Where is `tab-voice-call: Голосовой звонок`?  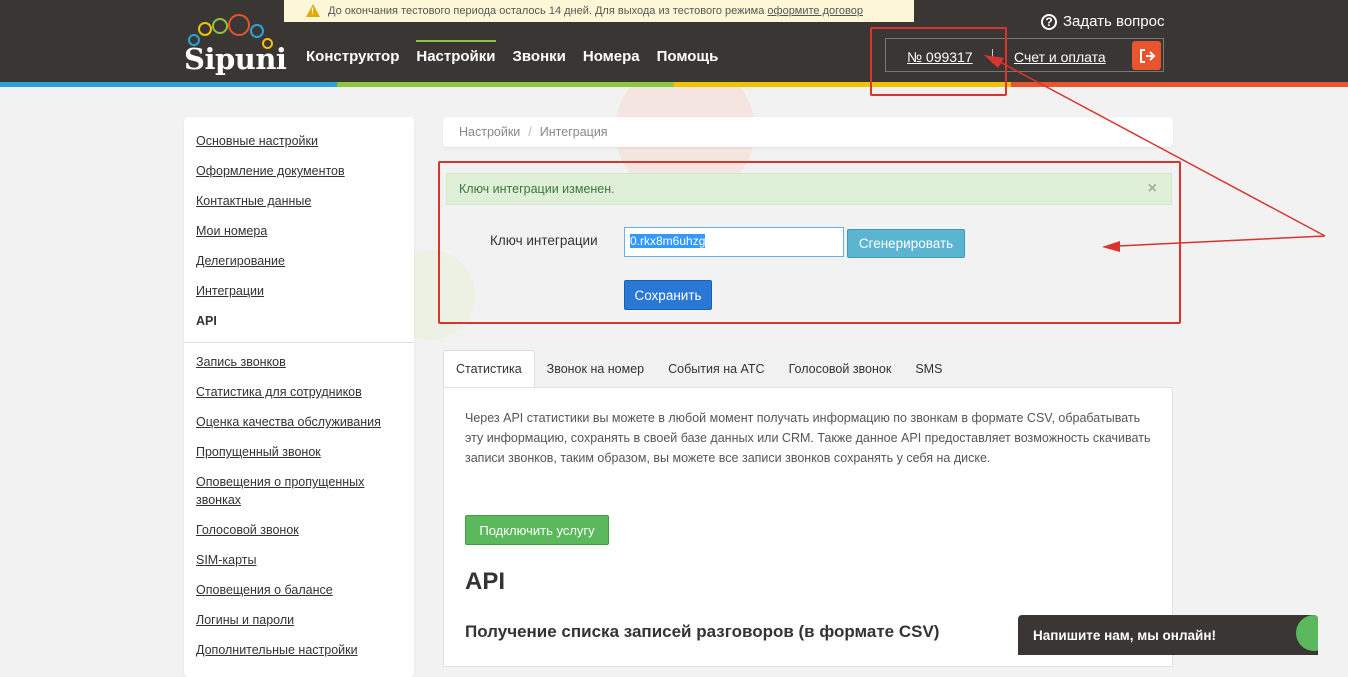
tab-voice-call: Голосовой звонок is located at coordinates (840, 368).